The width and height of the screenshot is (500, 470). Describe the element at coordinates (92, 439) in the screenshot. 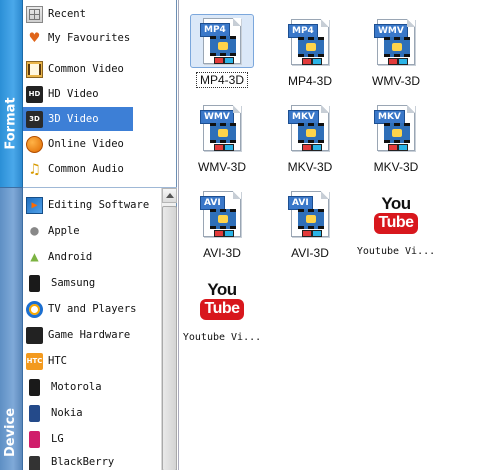

I see `category-lg: LG` at that location.